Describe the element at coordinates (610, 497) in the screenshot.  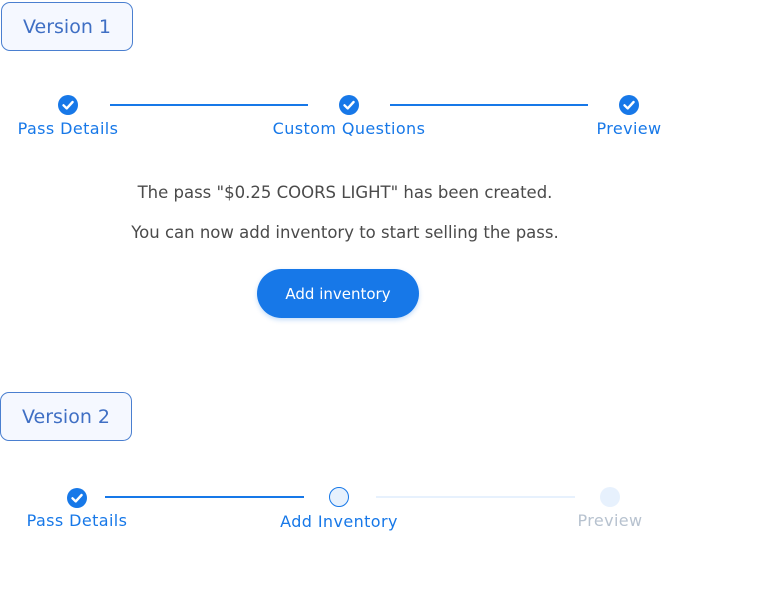
I see `pending-step-indicator` at that location.